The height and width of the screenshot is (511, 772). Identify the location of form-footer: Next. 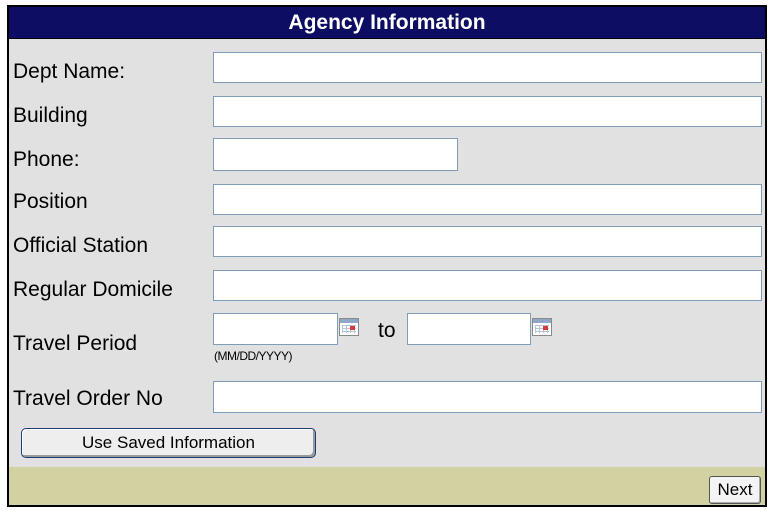
(387, 486).